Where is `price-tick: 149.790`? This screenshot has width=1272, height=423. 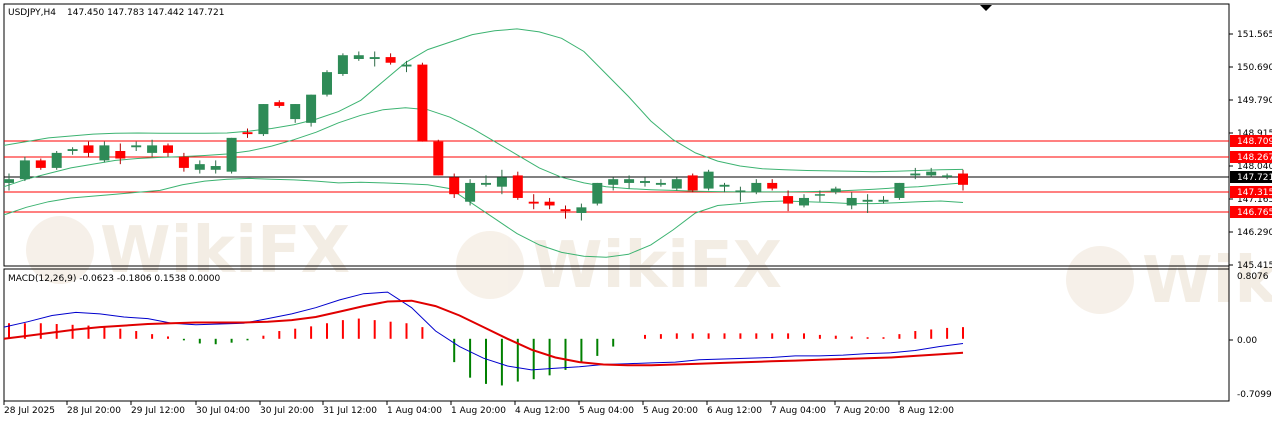
price-tick: 149.790 is located at coordinates (1254, 101).